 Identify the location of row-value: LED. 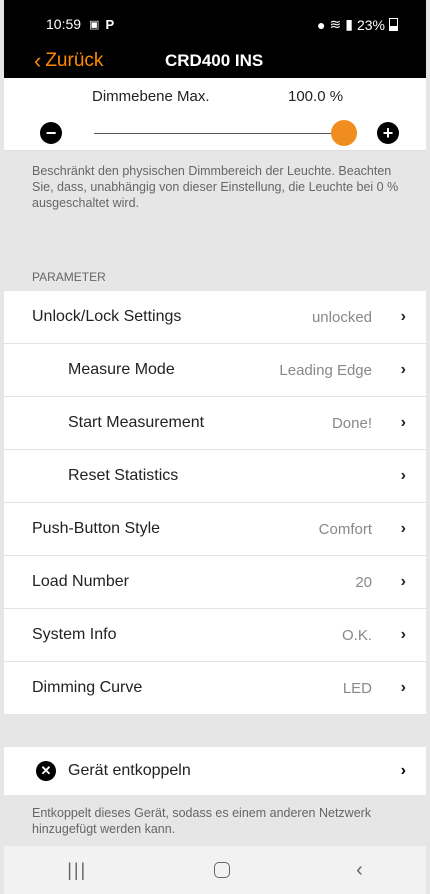
(357, 688).